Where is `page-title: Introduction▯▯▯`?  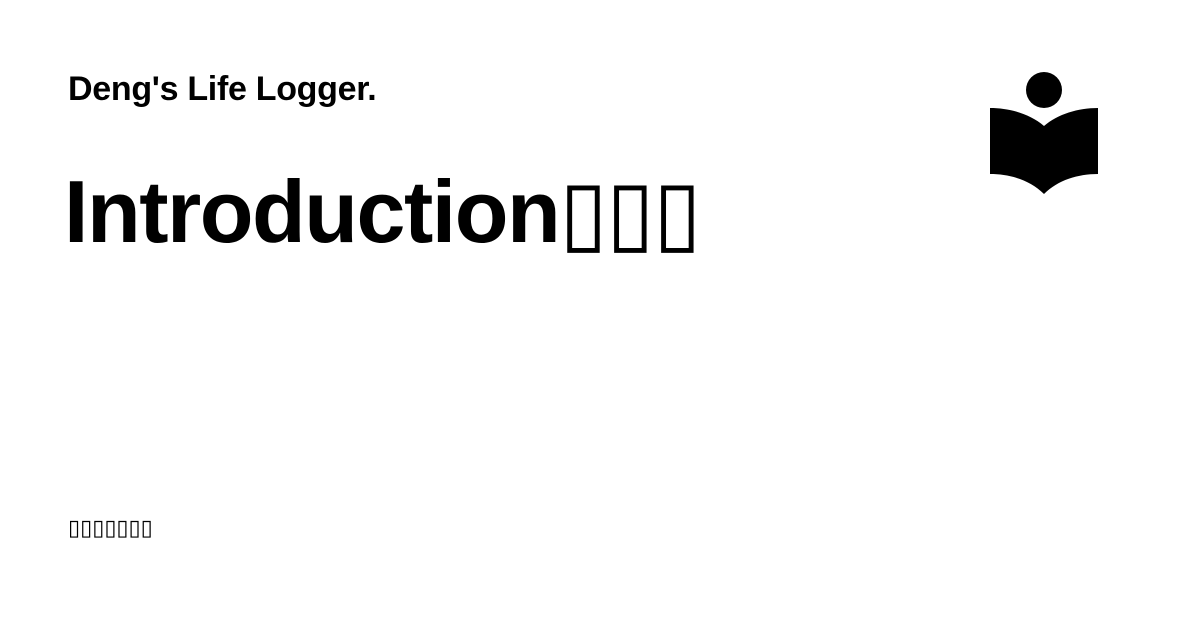 page-title: Introduction▯▯▯ is located at coordinates (383, 211).